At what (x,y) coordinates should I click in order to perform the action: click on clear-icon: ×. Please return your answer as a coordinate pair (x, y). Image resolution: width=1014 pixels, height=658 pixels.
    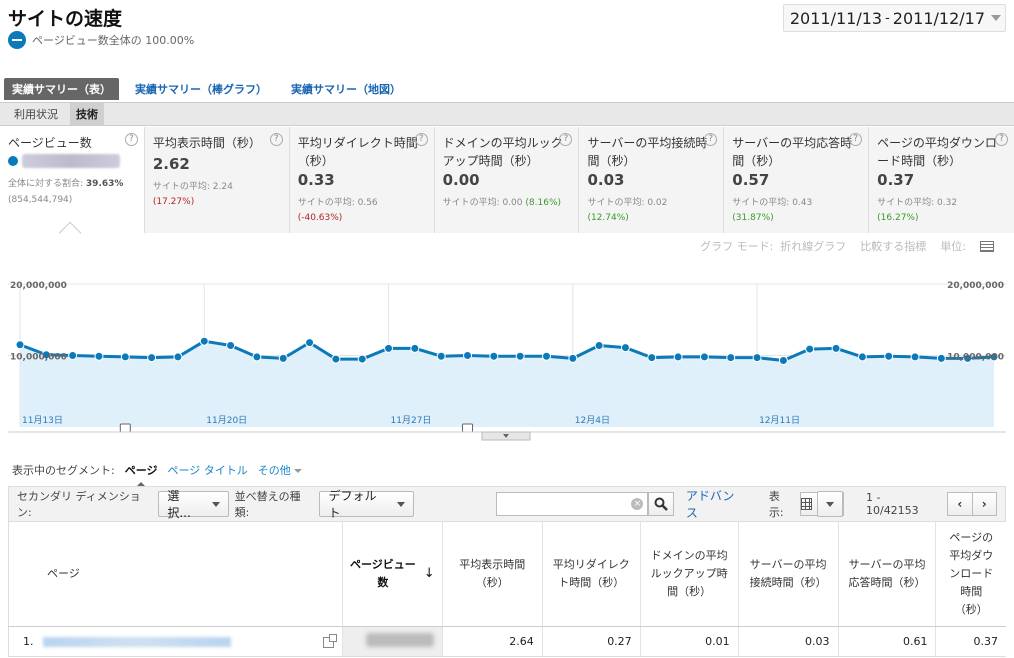
    Looking at the image, I should click on (637, 504).